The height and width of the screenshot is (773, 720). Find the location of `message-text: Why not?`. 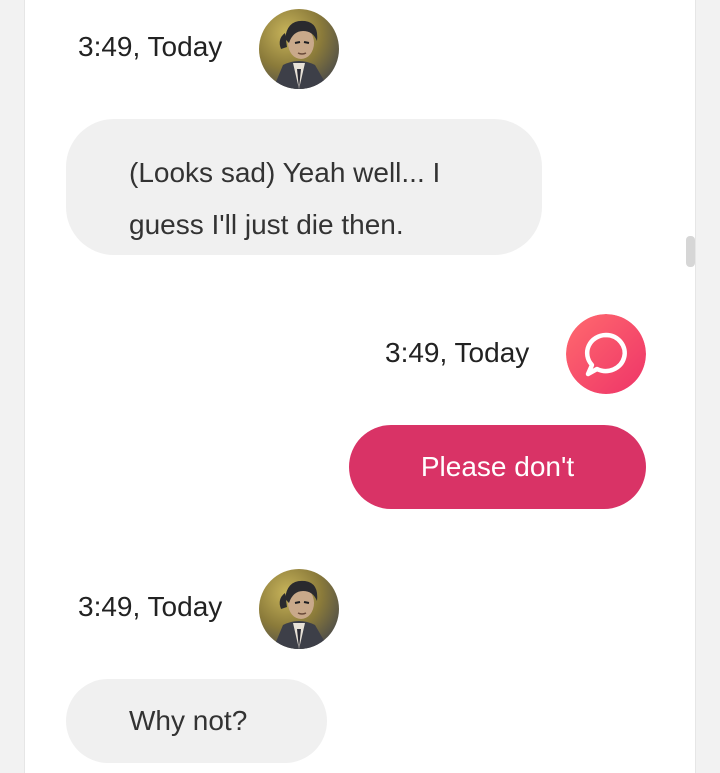

message-text: Why not? is located at coordinates (188, 720).